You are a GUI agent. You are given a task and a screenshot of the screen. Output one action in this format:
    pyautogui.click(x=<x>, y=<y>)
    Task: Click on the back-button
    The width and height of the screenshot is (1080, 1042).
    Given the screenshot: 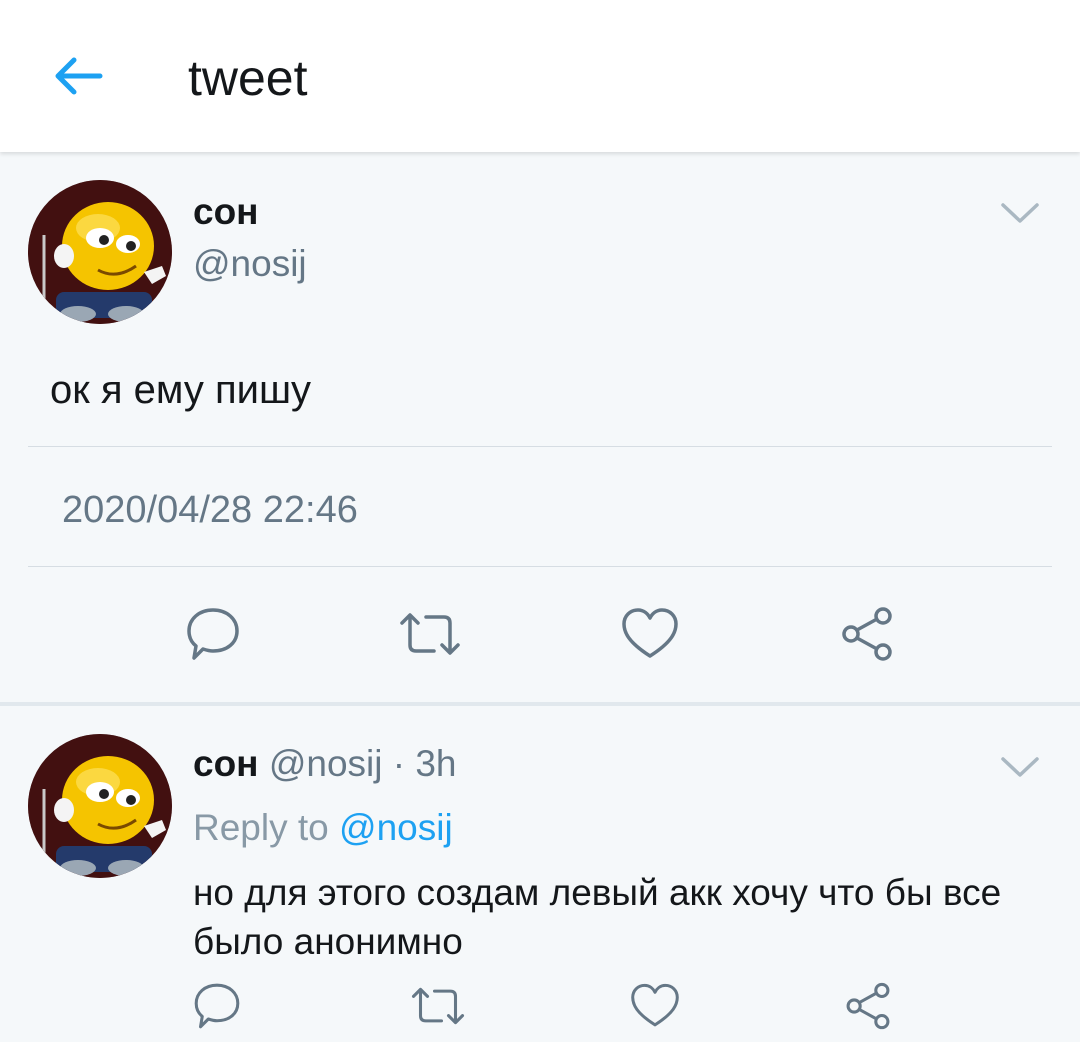 What is the action you would take?
    pyautogui.click(x=78, y=76)
    